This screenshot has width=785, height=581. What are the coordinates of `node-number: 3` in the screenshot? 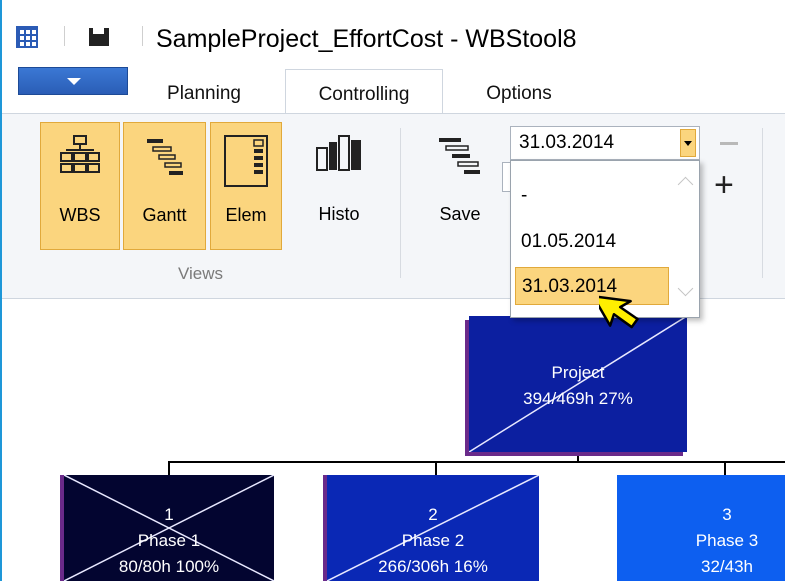 It's located at (727, 514).